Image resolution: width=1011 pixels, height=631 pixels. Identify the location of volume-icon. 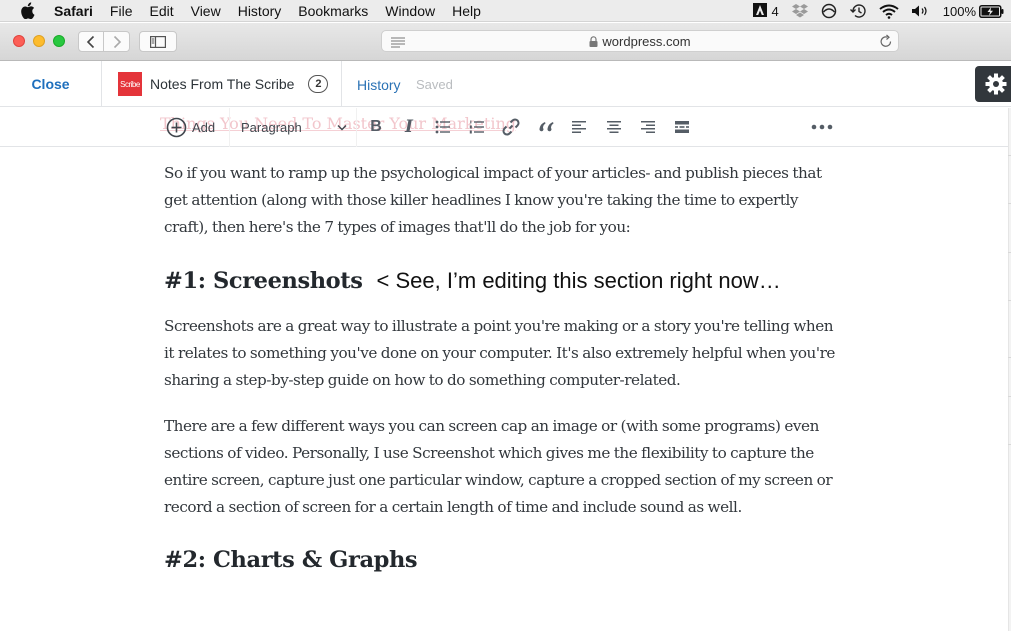
(921, 11).